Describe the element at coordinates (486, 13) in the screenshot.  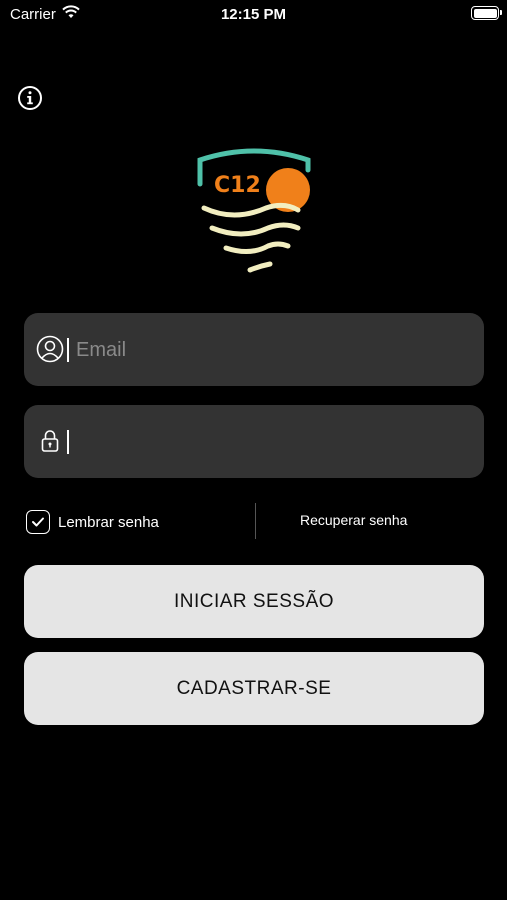
I see `battery-icon` at that location.